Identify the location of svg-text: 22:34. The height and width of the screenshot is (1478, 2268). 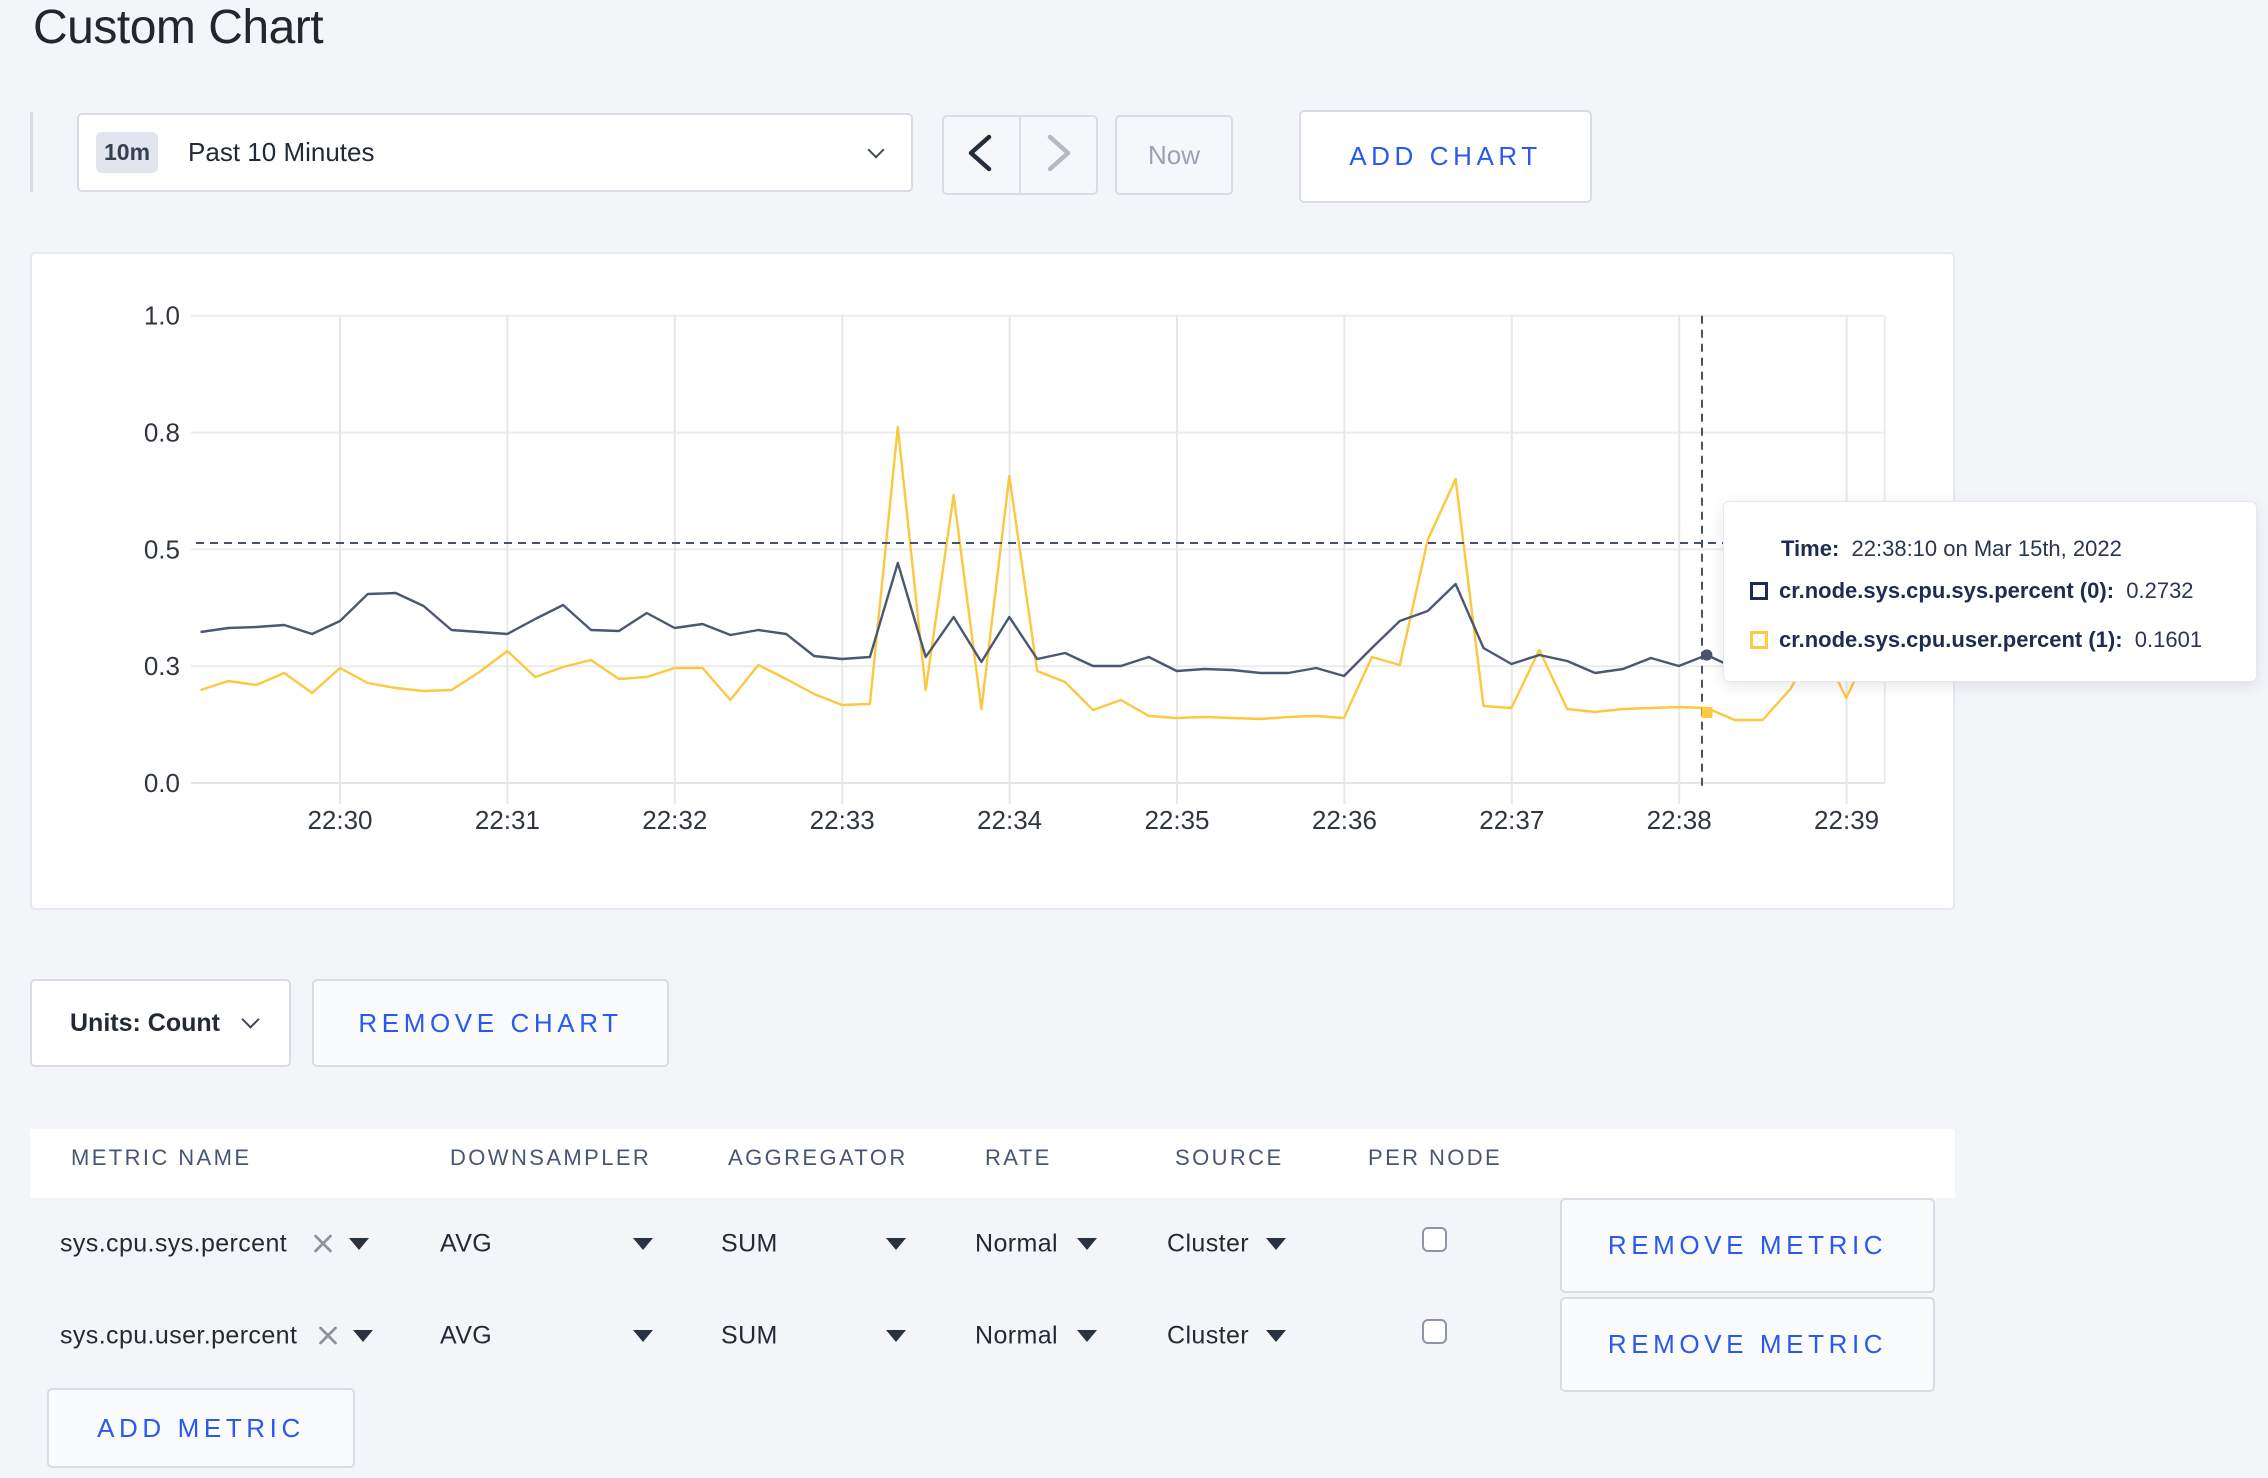
(1009, 820).